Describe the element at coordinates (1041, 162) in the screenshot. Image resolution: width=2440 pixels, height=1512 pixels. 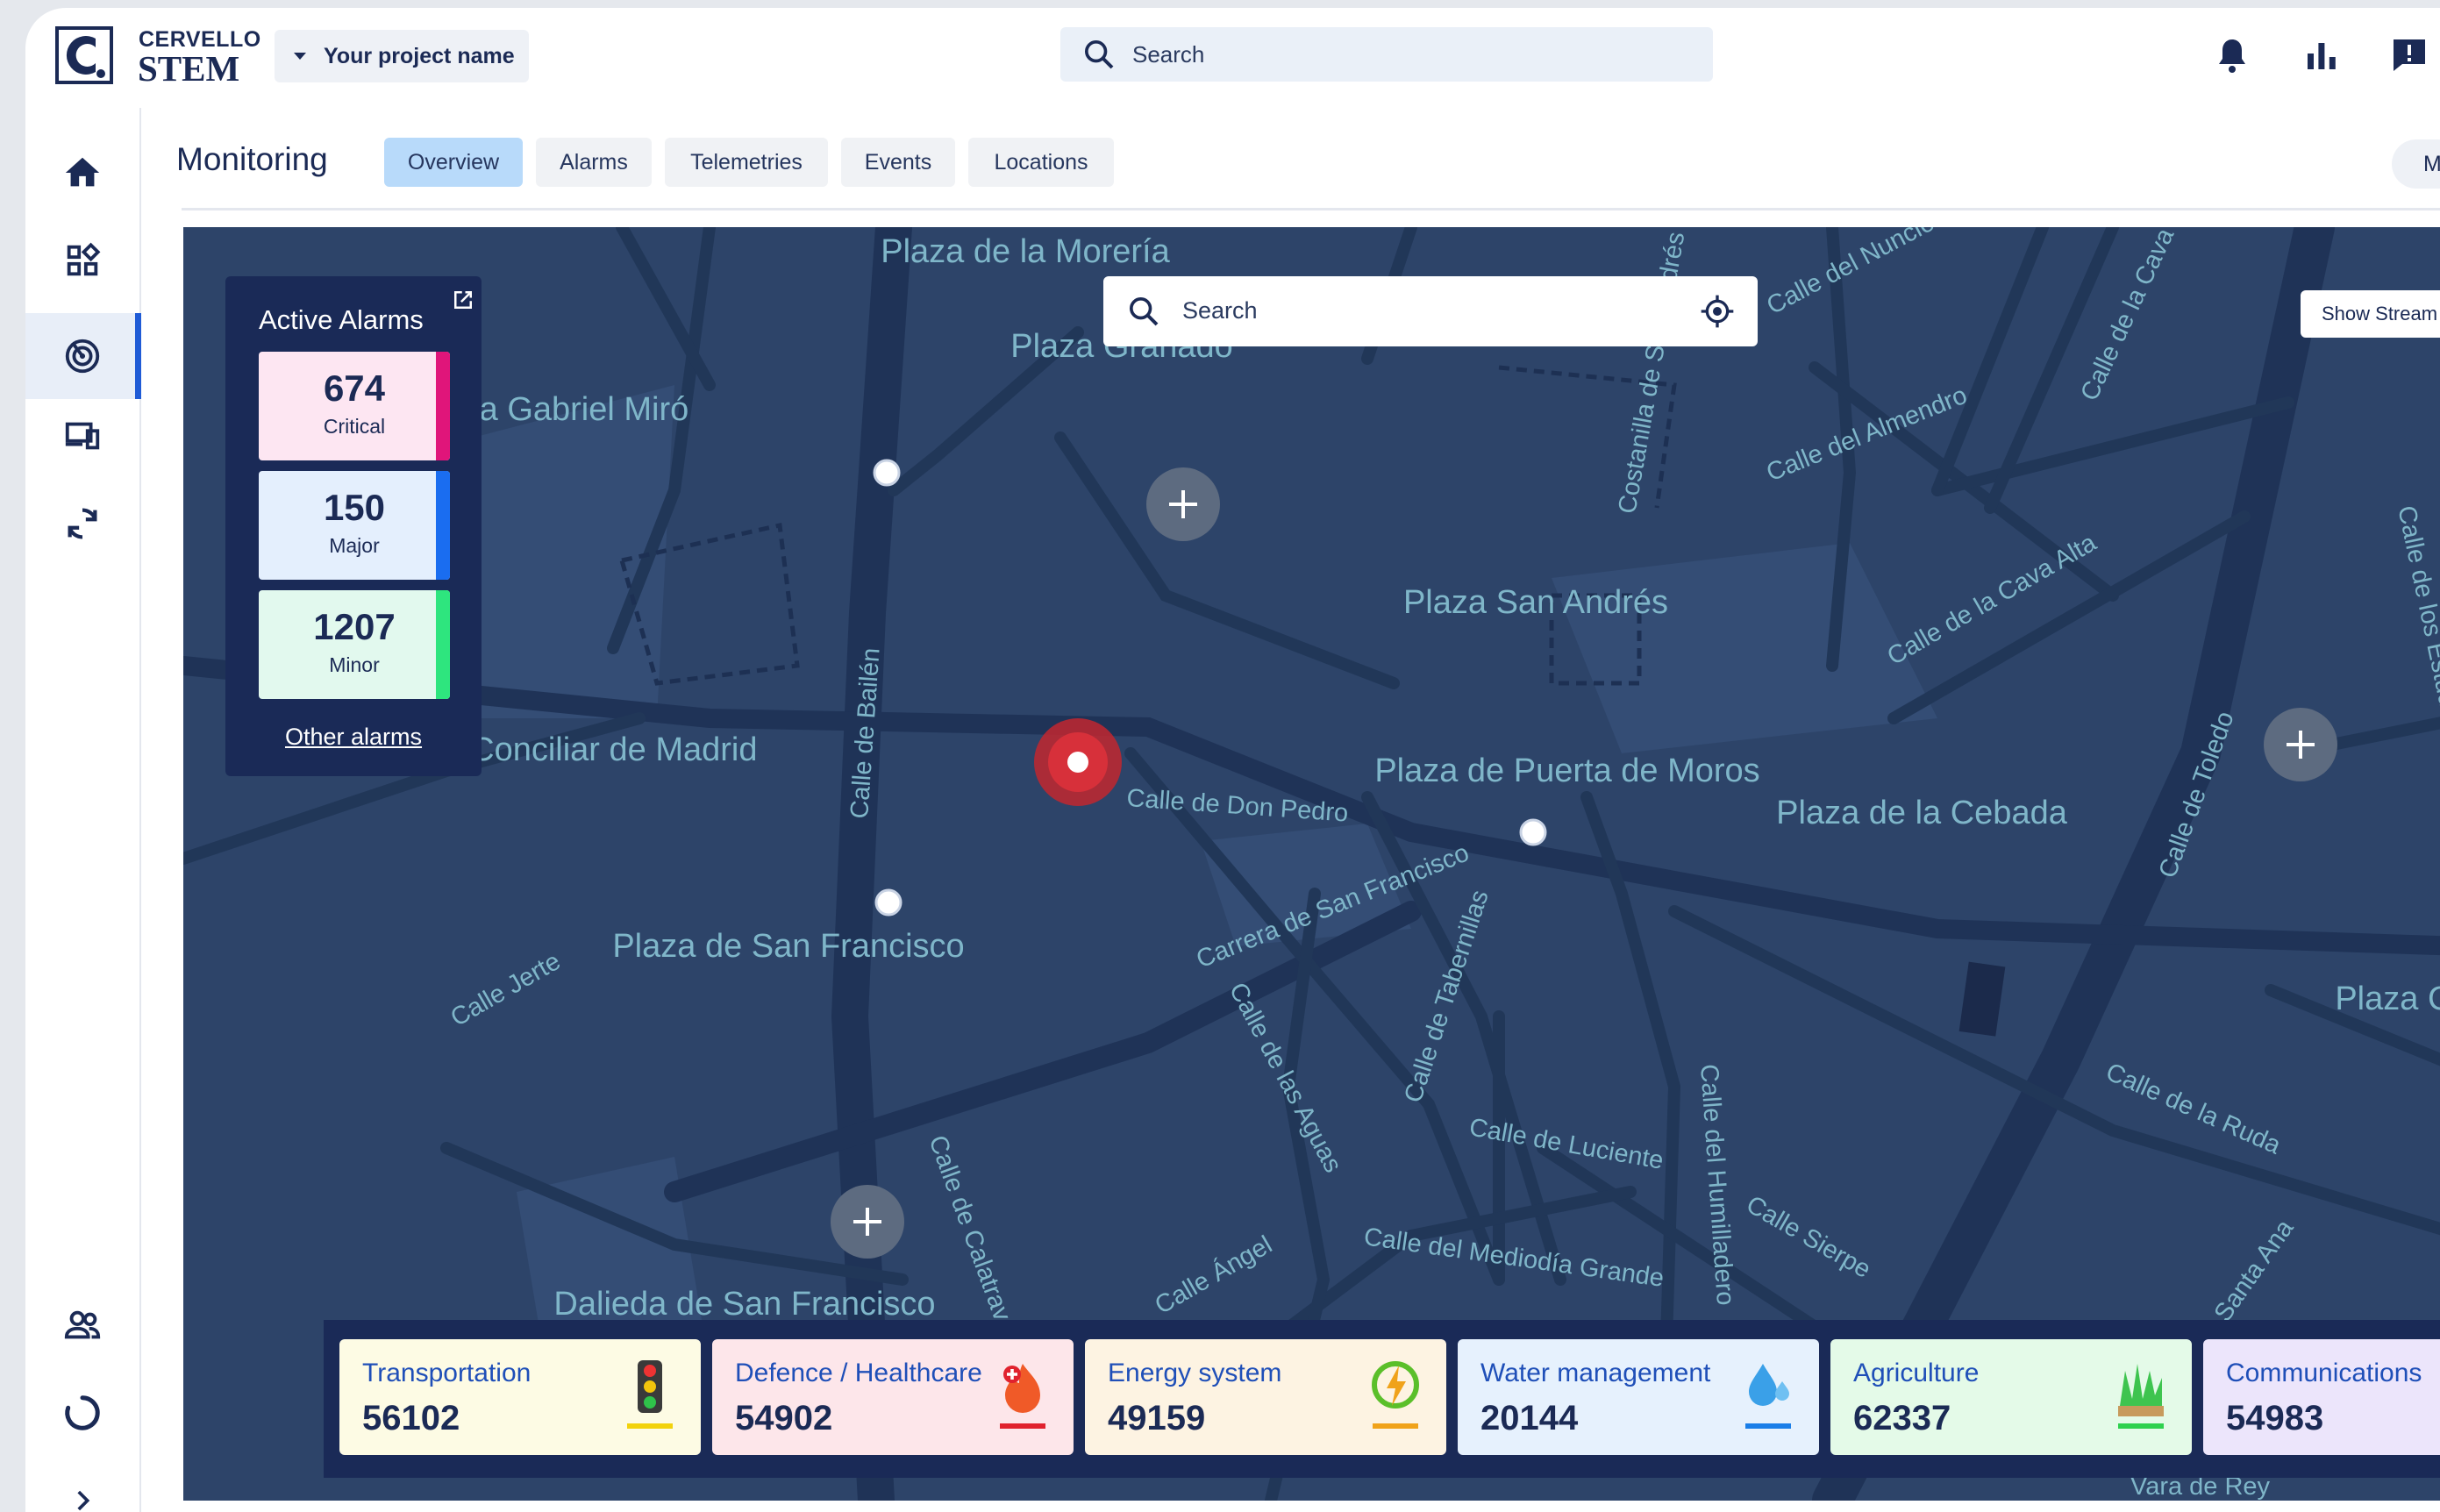
I see `tab-locations: Locations` at that location.